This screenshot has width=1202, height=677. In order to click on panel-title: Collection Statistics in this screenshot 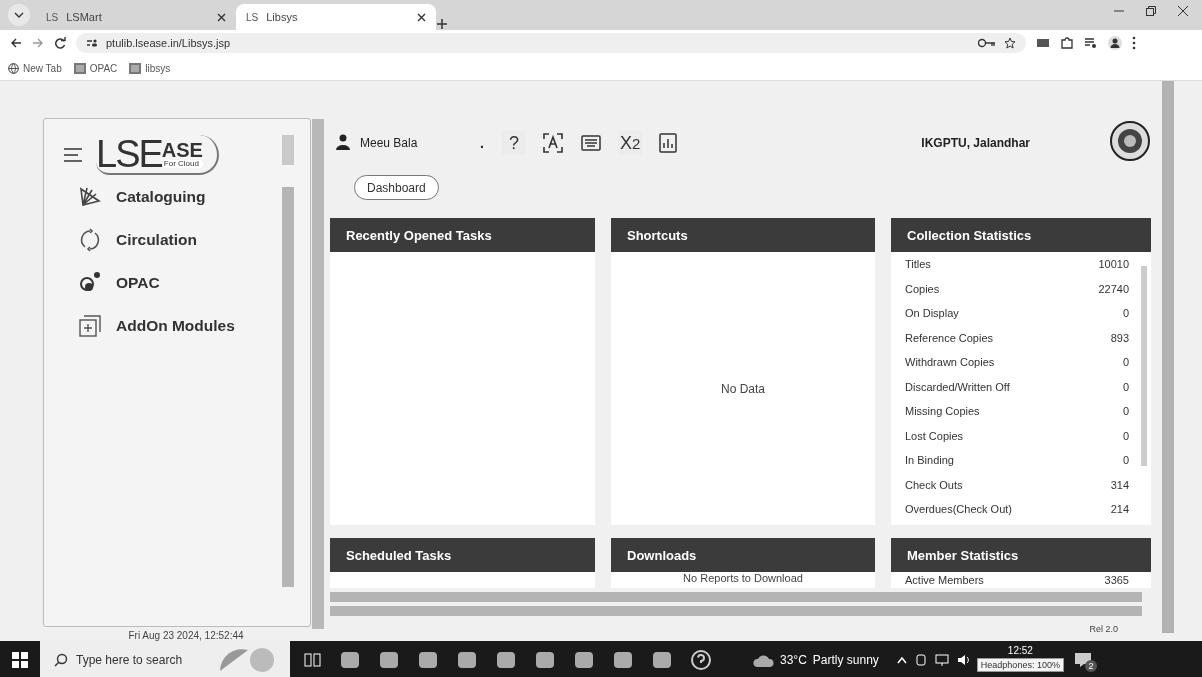, I will do `click(1021, 235)`.